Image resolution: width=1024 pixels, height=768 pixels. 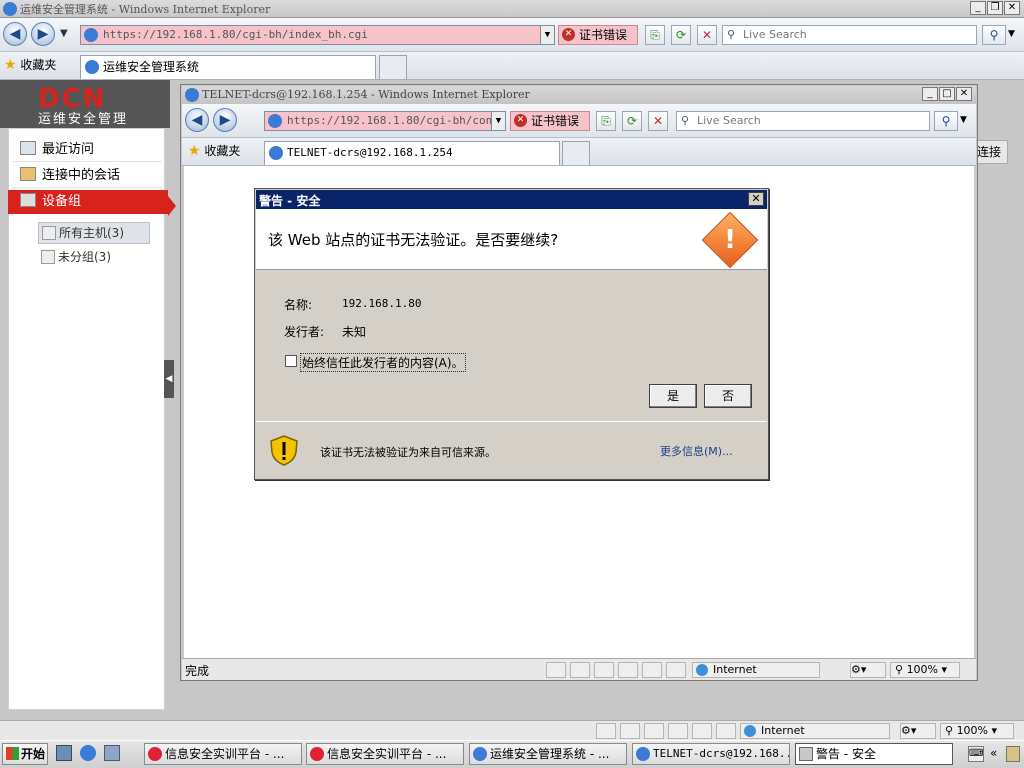 I want to click on inner-forward-icon: ▶, so click(x=225, y=120).